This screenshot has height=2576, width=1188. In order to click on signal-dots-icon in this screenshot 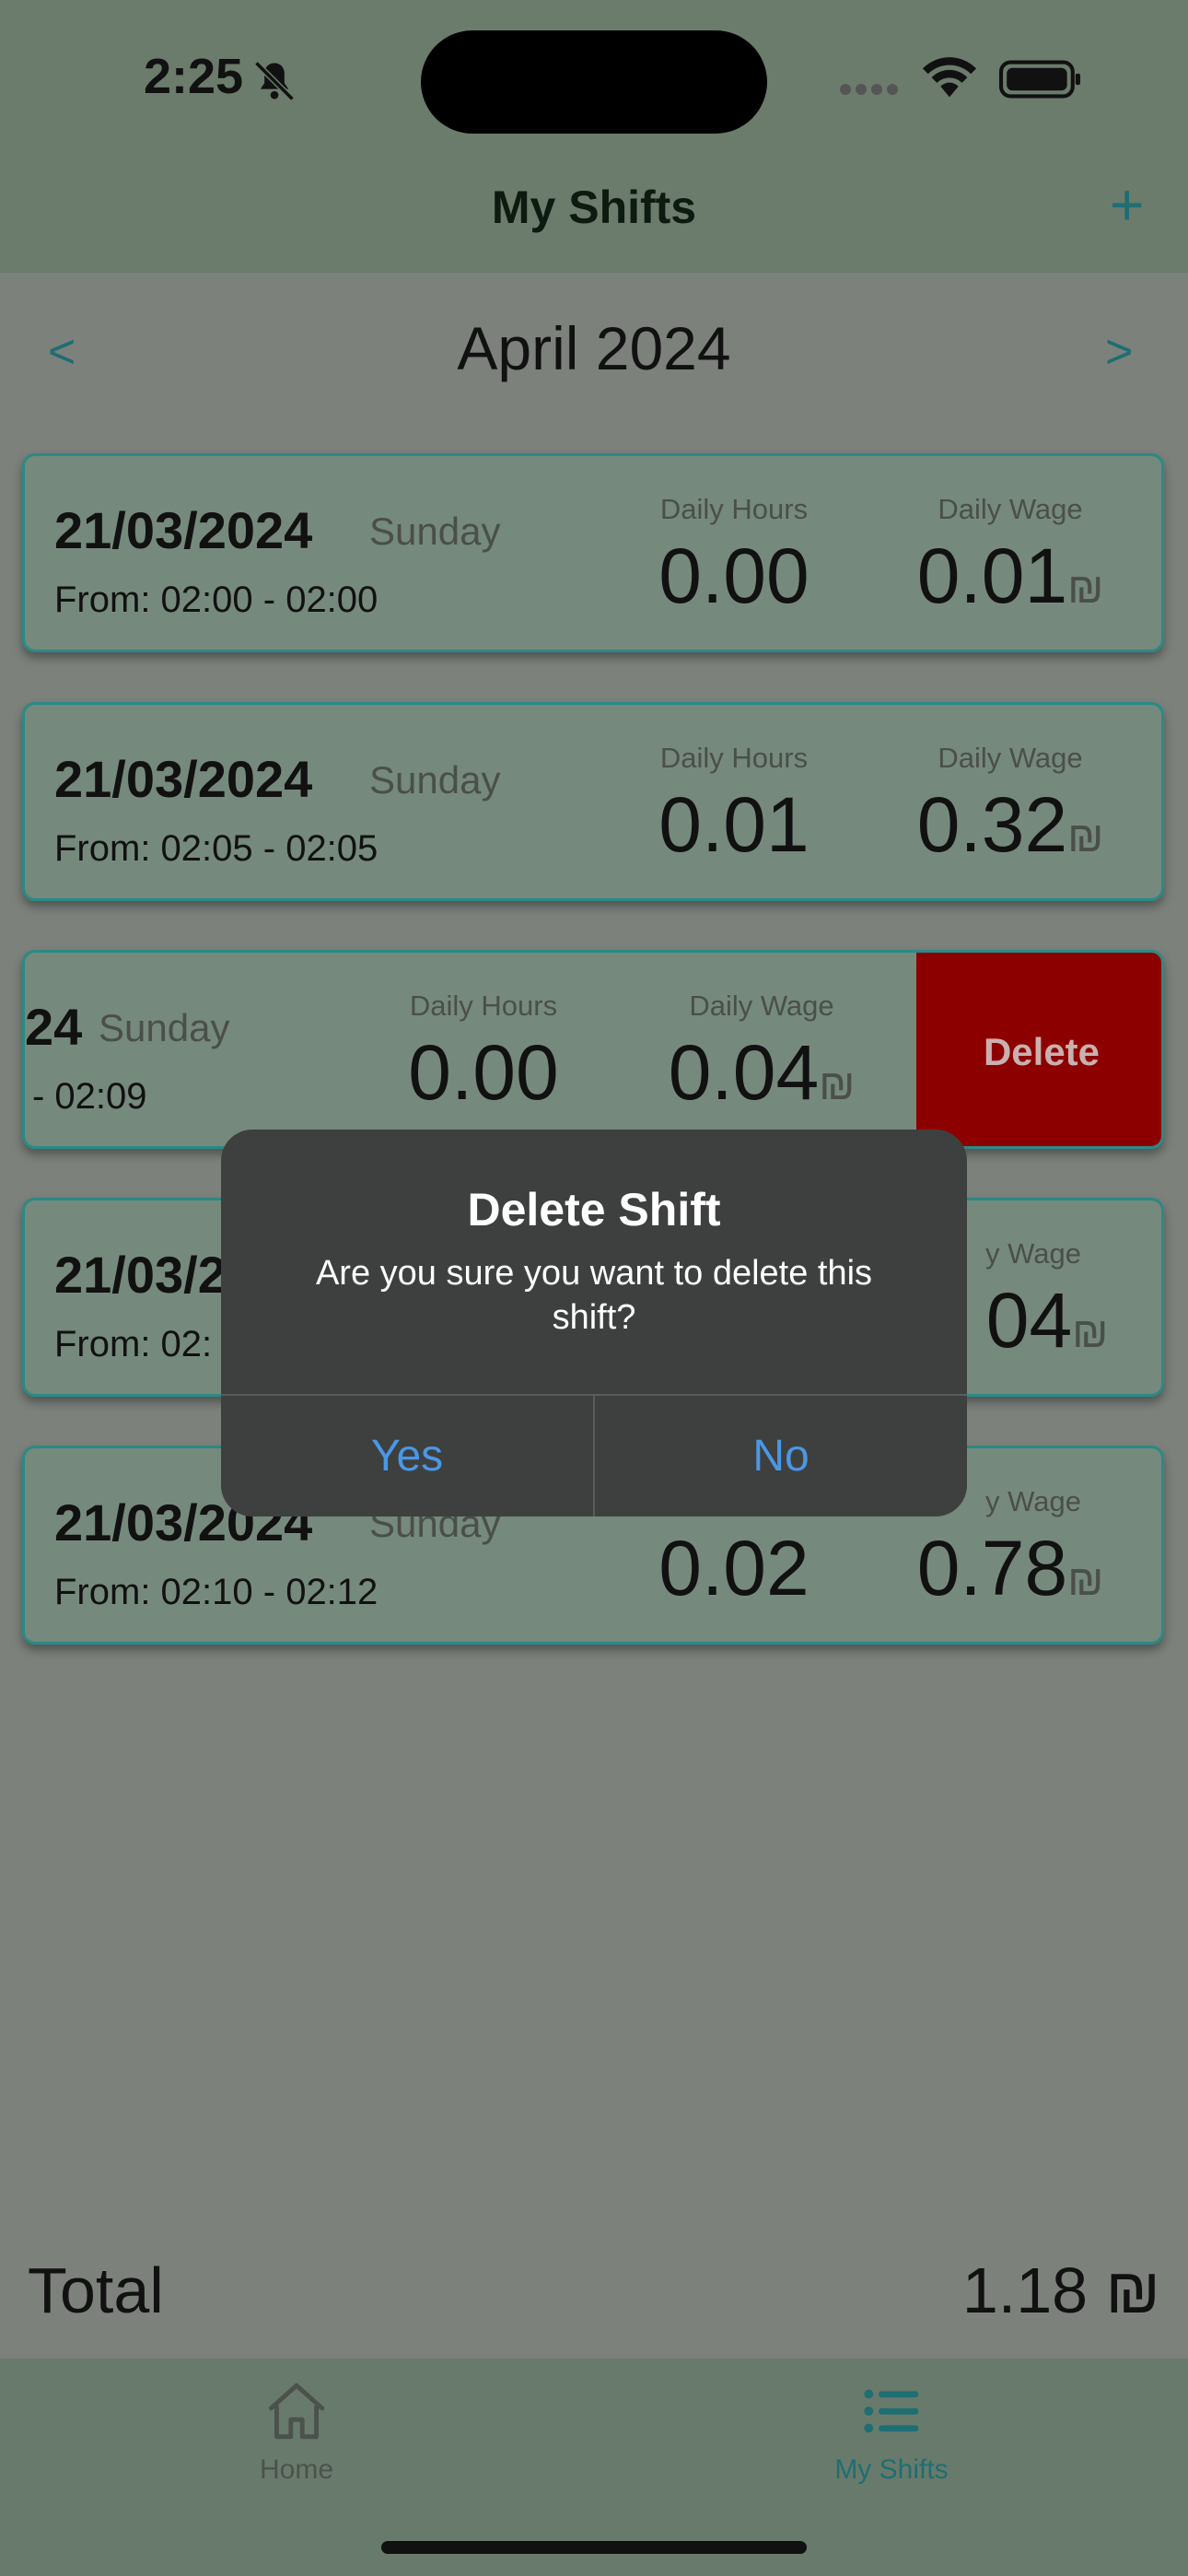, I will do `click(871, 91)`.